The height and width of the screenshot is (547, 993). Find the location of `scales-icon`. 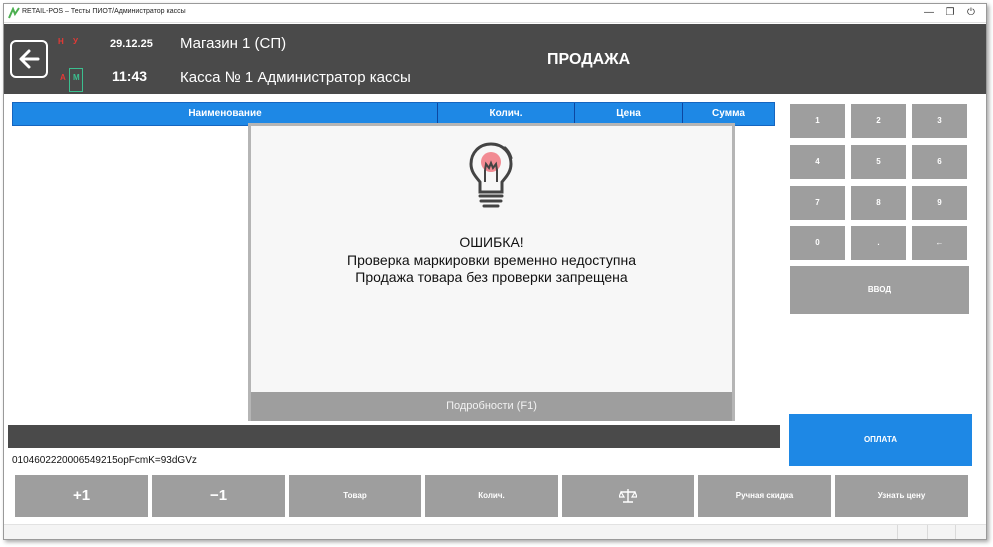

scales-icon is located at coordinates (628, 496).